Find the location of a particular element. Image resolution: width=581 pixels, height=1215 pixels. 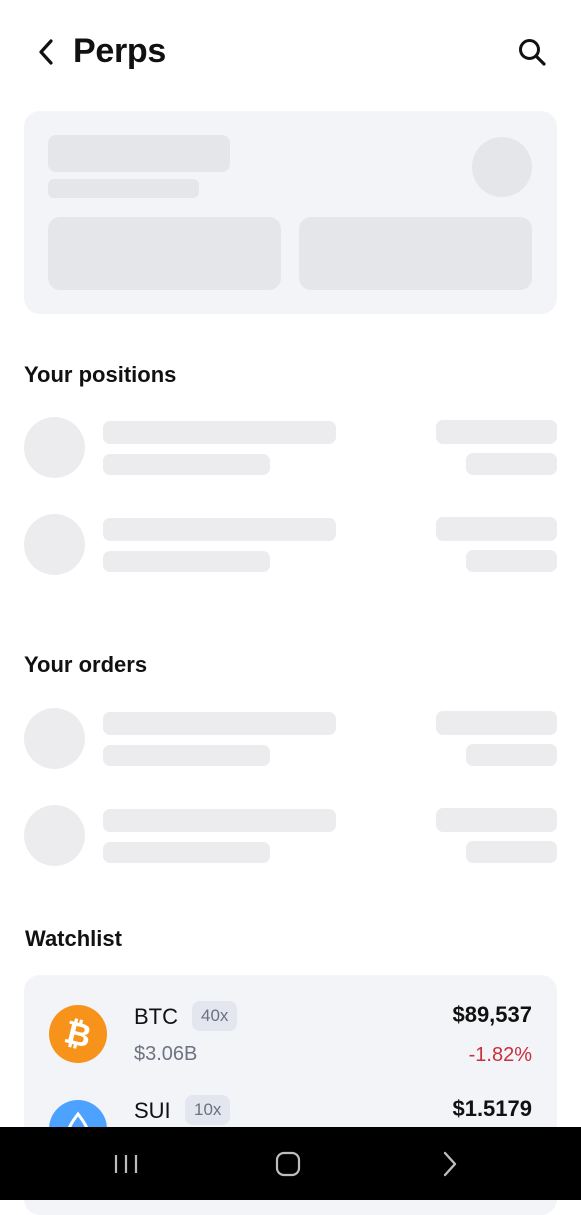

orders-section-title: Your orders is located at coordinates (86, 664).